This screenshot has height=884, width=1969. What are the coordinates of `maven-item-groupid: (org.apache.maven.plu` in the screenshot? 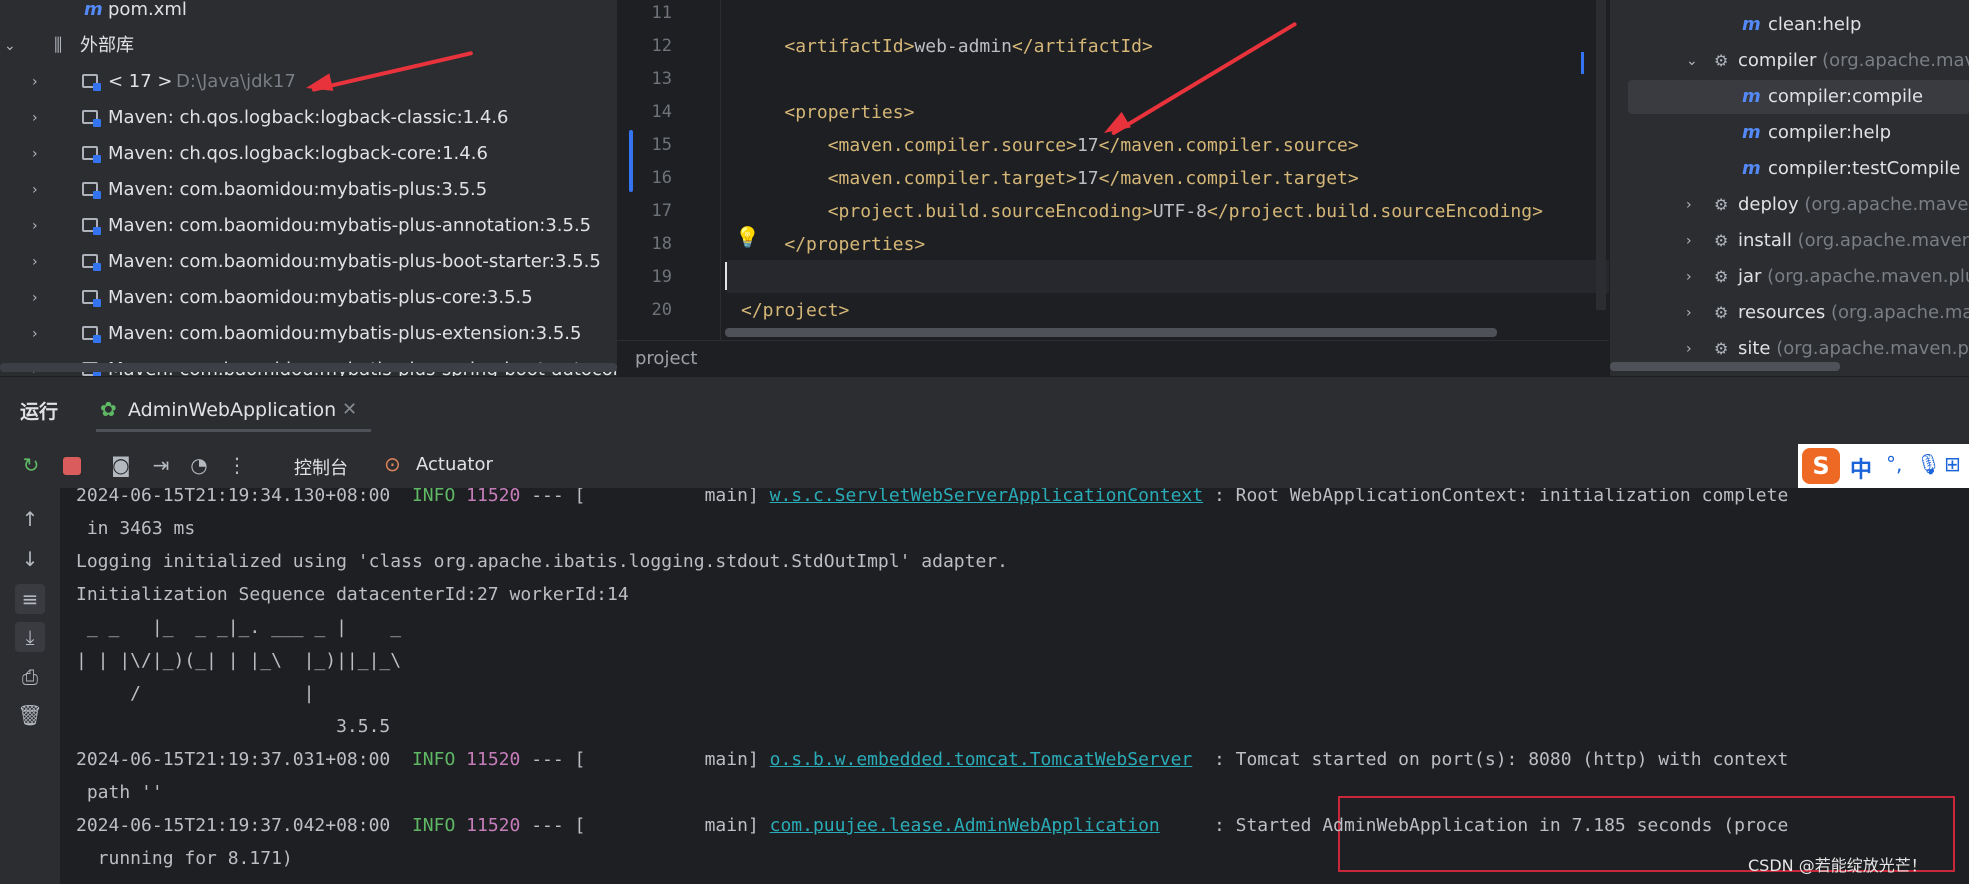 It's located at (1872, 348).